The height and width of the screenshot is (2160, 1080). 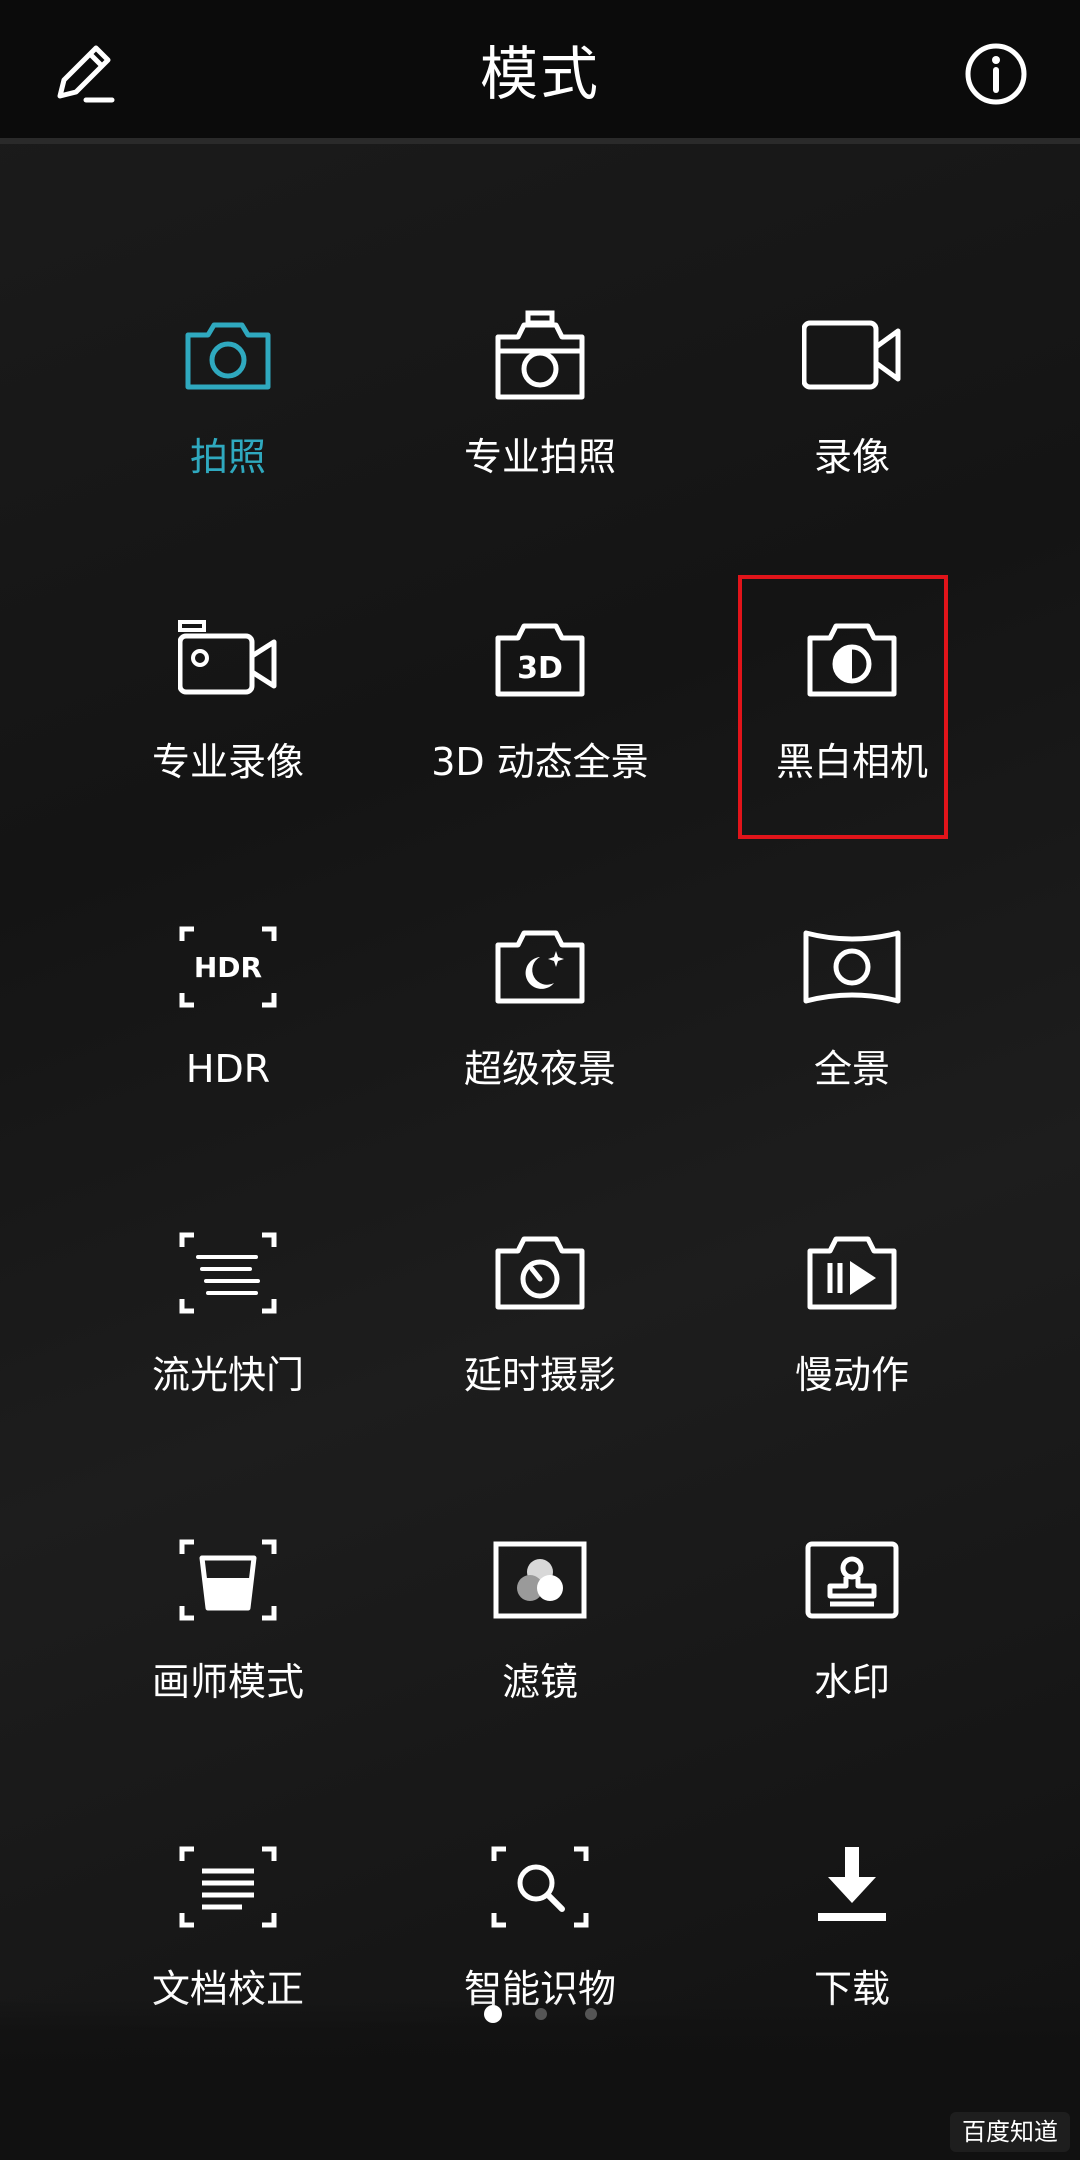 What do you see at coordinates (540, 730) in the screenshot?
I see `mode-3d-panorama: 3D 3D 动态全景` at bounding box center [540, 730].